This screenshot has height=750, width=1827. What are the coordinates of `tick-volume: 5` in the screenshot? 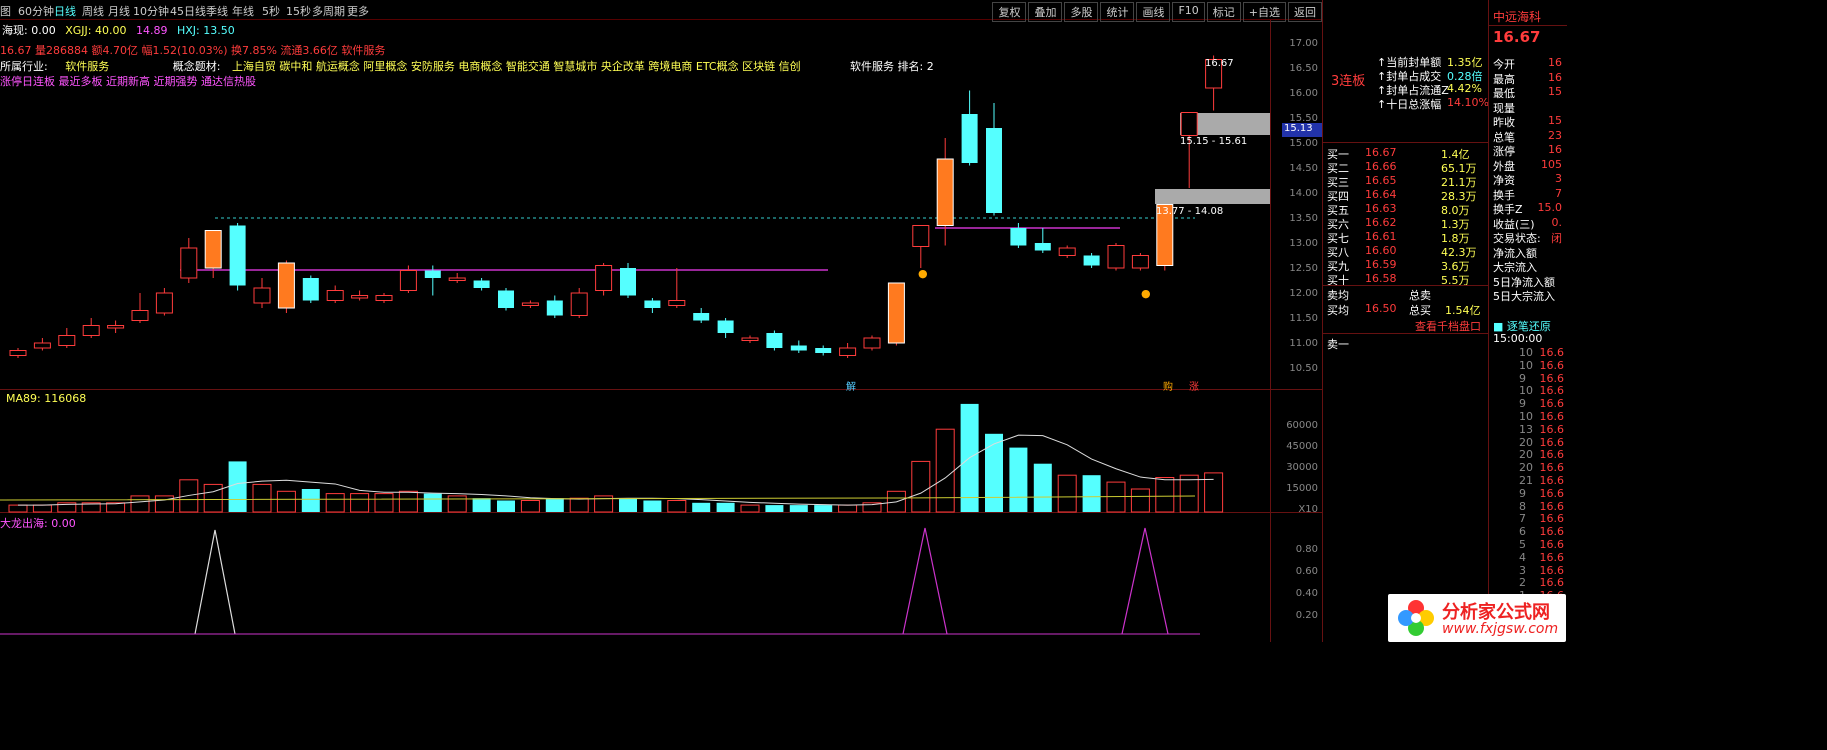 It's located at (1522, 544).